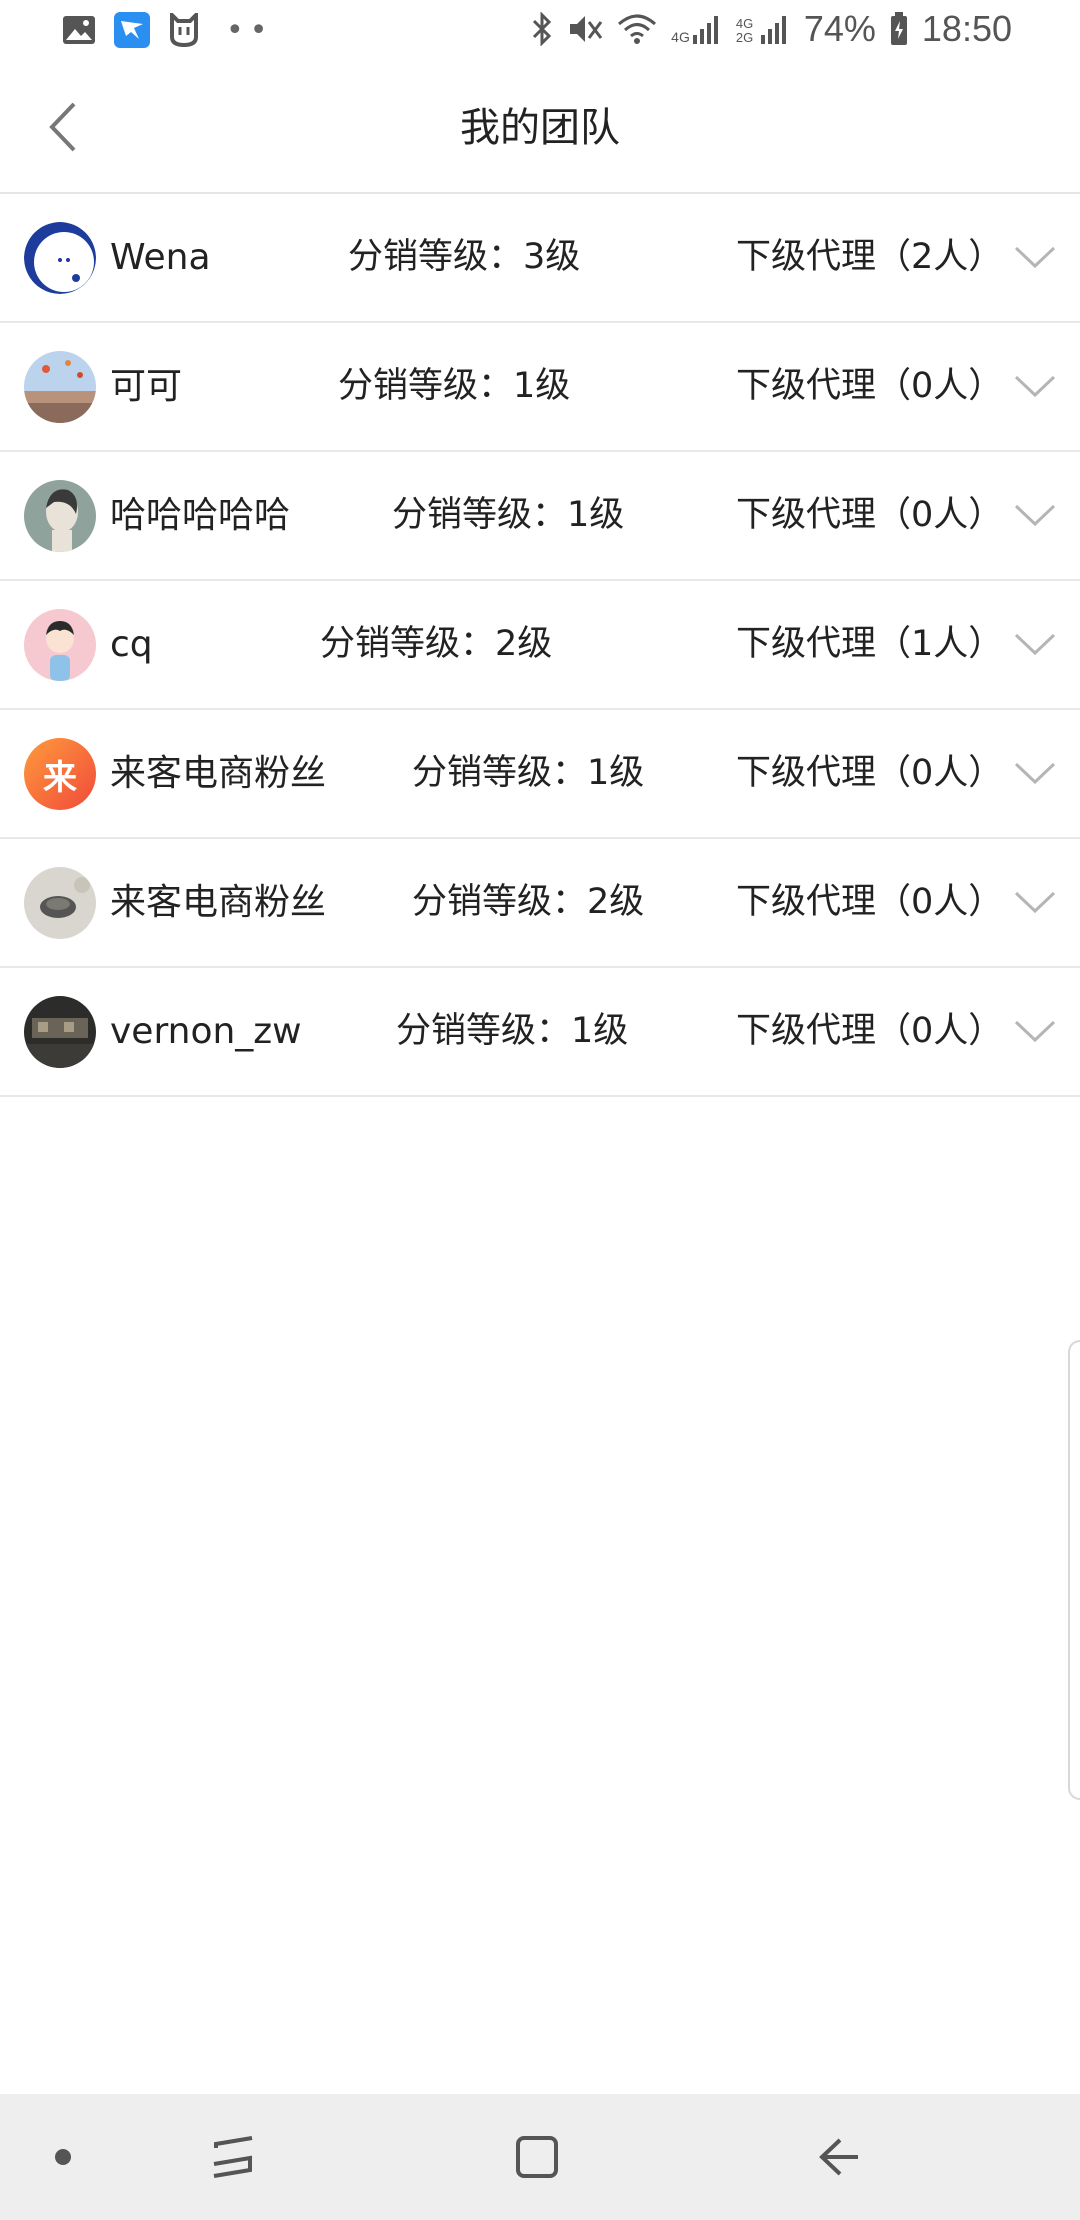 The height and width of the screenshot is (2220, 1080). I want to click on page-title: 我的团队, so click(540, 128).